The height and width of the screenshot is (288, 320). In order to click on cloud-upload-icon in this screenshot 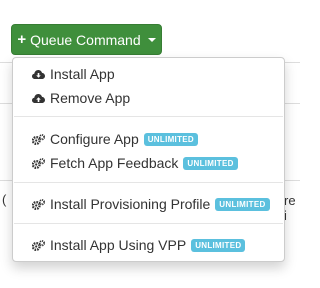, I will do `click(38, 98)`.